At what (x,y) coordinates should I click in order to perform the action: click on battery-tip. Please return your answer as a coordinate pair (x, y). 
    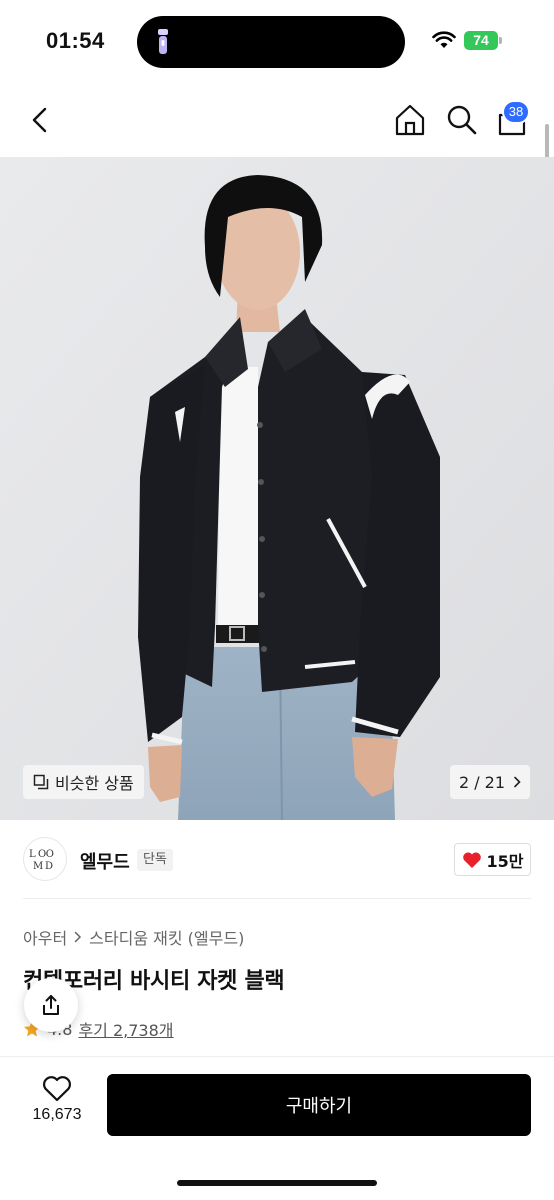
    Looking at the image, I should click on (500, 40).